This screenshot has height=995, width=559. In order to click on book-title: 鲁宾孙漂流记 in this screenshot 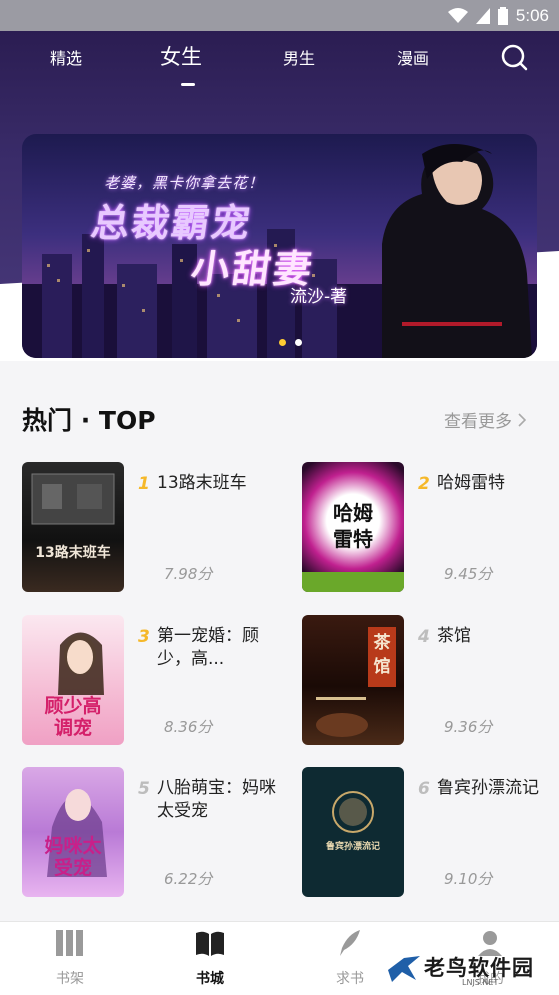, I will do `click(488, 788)`.